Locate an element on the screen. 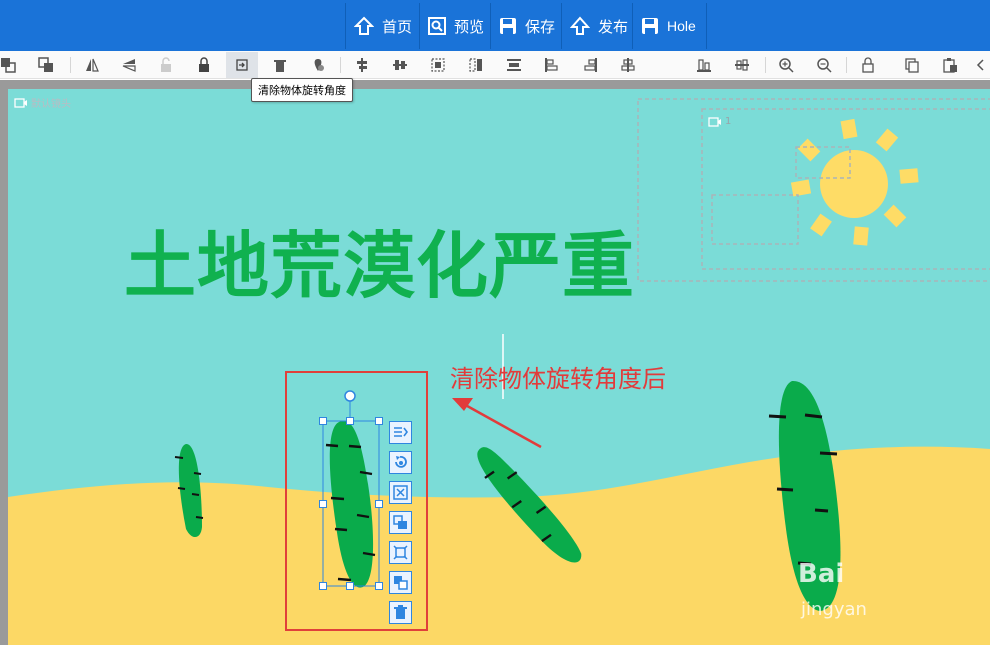 The height and width of the screenshot is (645, 990). lock-icon is located at coordinates (204, 65).